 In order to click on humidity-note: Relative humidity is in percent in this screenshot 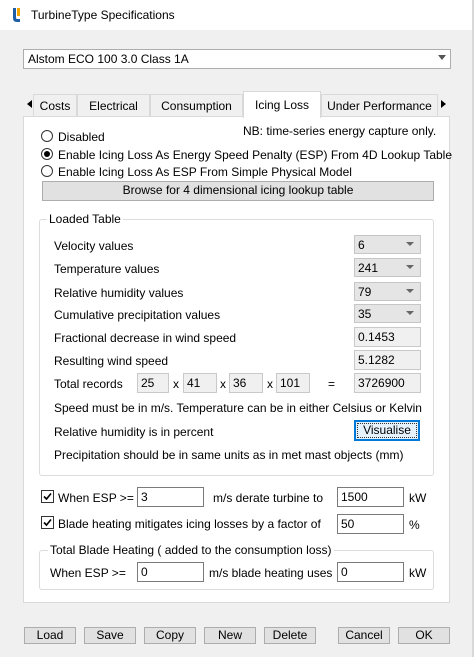, I will do `click(134, 432)`.